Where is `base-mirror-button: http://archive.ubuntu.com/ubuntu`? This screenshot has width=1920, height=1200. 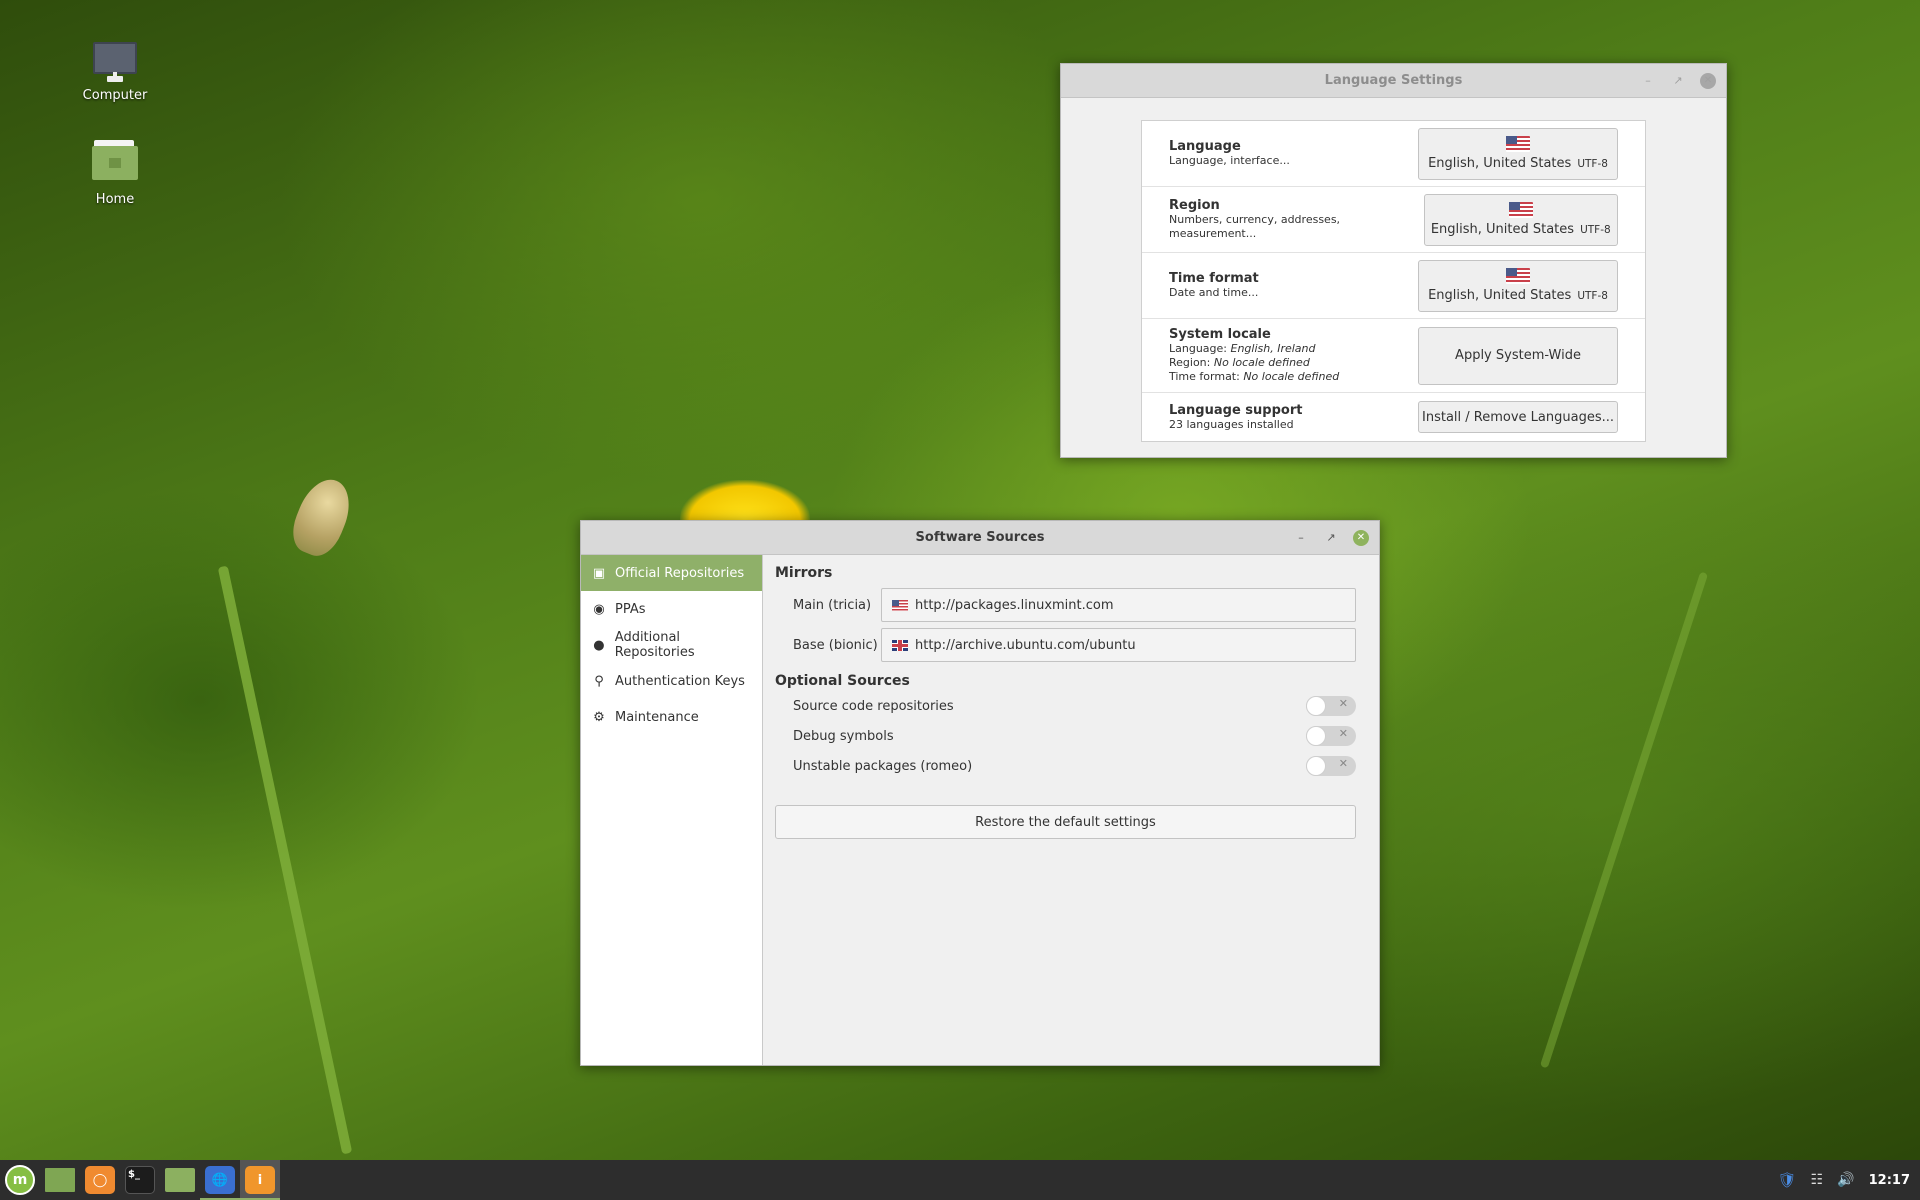
base-mirror-button: http://archive.ubuntu.com/ubuntu is located at coordinates (1118, 645).